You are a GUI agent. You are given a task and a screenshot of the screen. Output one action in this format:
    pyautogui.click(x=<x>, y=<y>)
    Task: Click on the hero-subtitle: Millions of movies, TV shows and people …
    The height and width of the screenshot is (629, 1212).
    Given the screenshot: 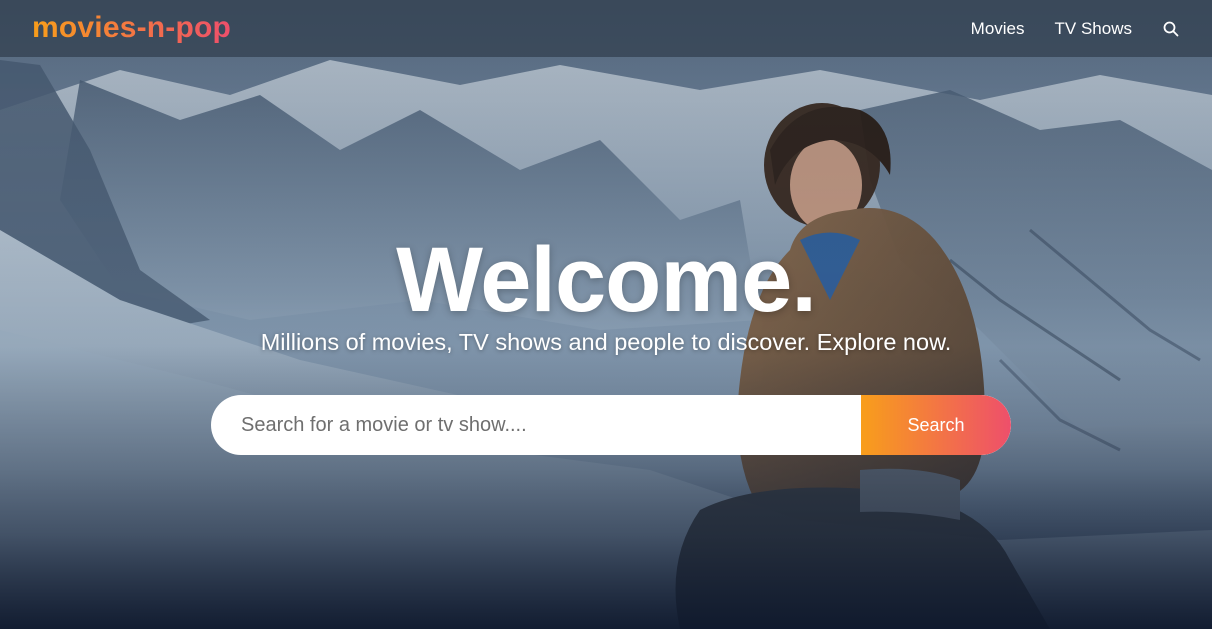 What is the action you would take?
    pyautogui.click(x=606, y=342)
    